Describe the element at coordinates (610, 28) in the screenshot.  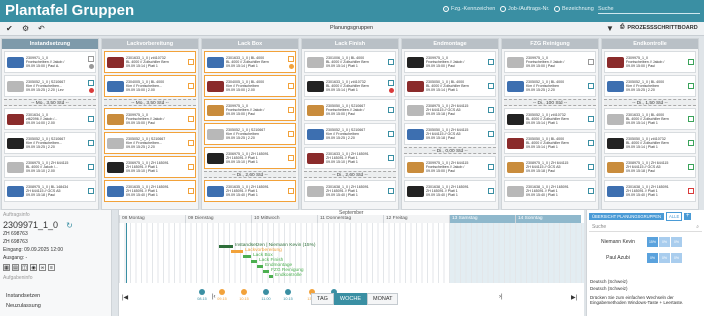
I see `filter-icon: ▼` at that location.